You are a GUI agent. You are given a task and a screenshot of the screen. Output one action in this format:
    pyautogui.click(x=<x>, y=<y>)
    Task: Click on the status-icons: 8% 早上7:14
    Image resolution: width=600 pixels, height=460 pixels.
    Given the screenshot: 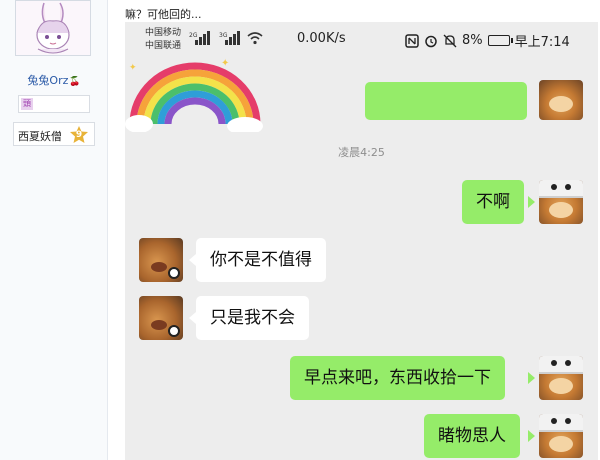 What is the action you would take?
    pyautogui.click(x=487, y=40)
    